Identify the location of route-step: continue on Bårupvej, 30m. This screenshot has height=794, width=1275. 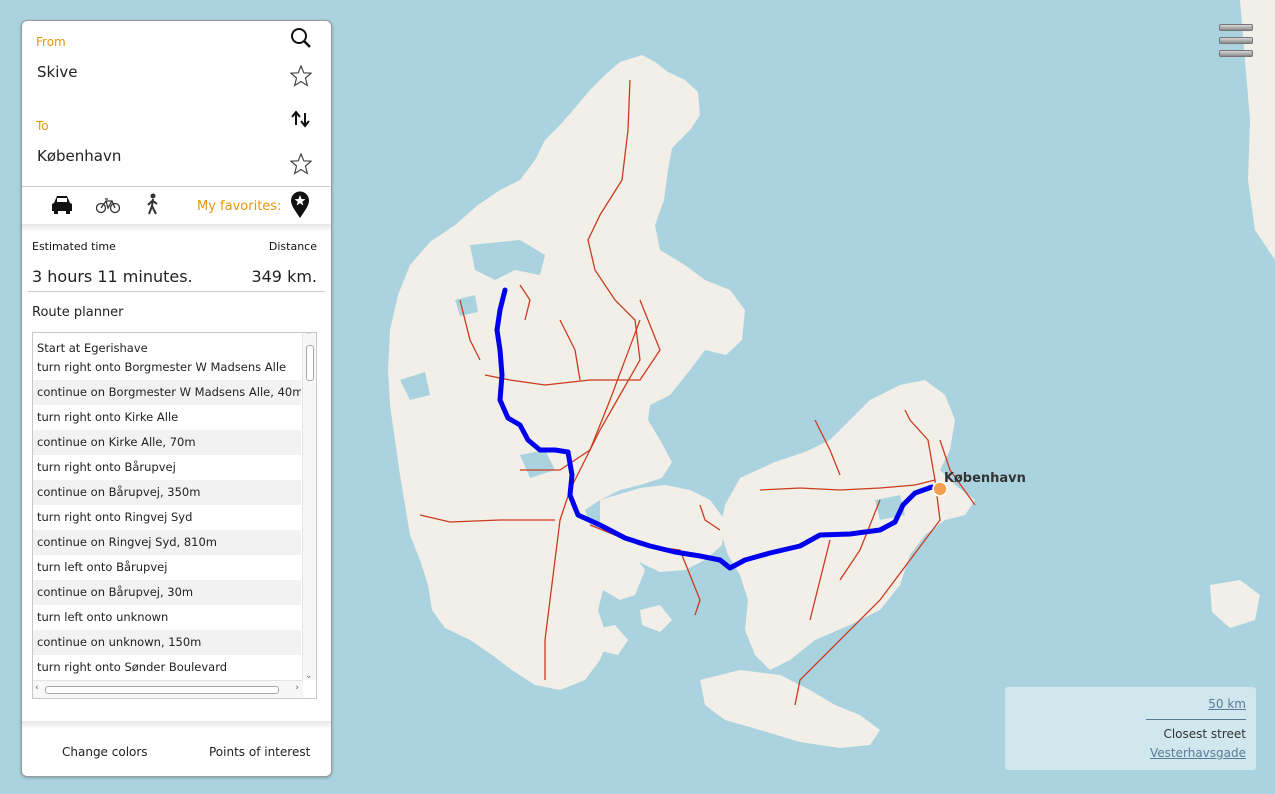
(167, 592).